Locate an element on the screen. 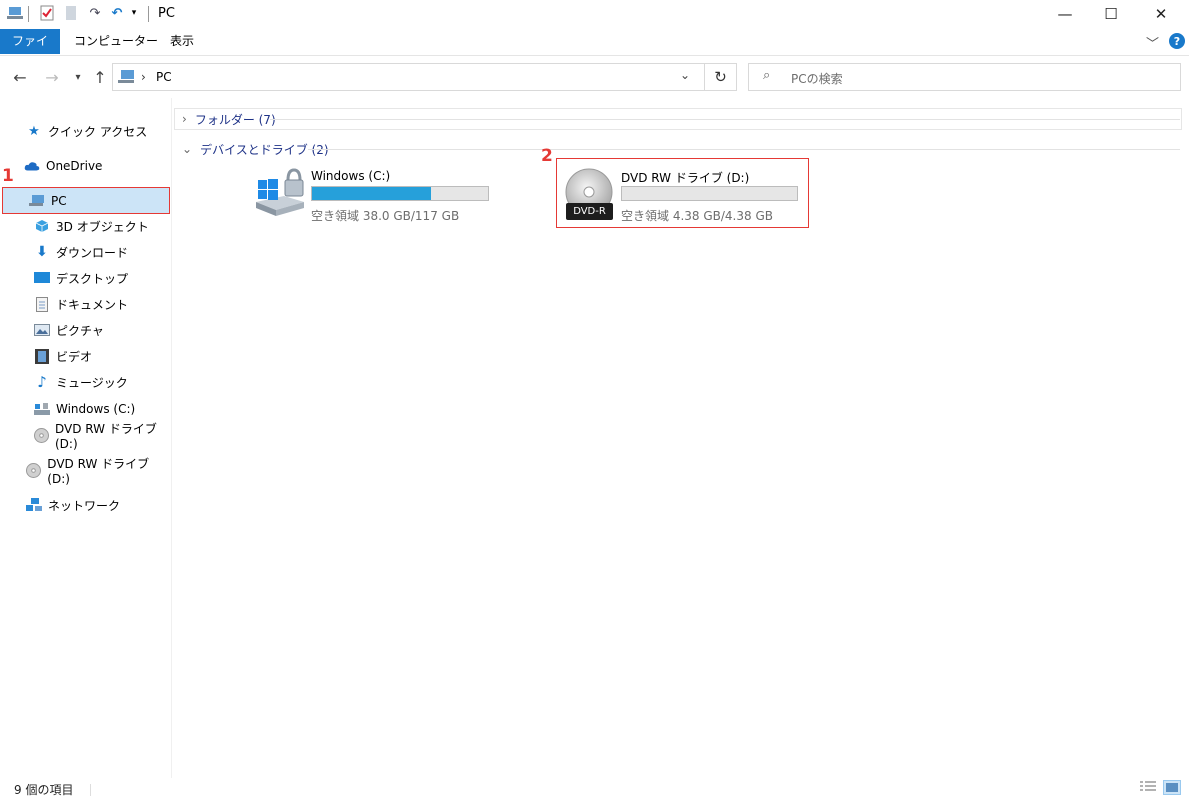  download-icon: ⬇ is located at coordinates (42, 252).